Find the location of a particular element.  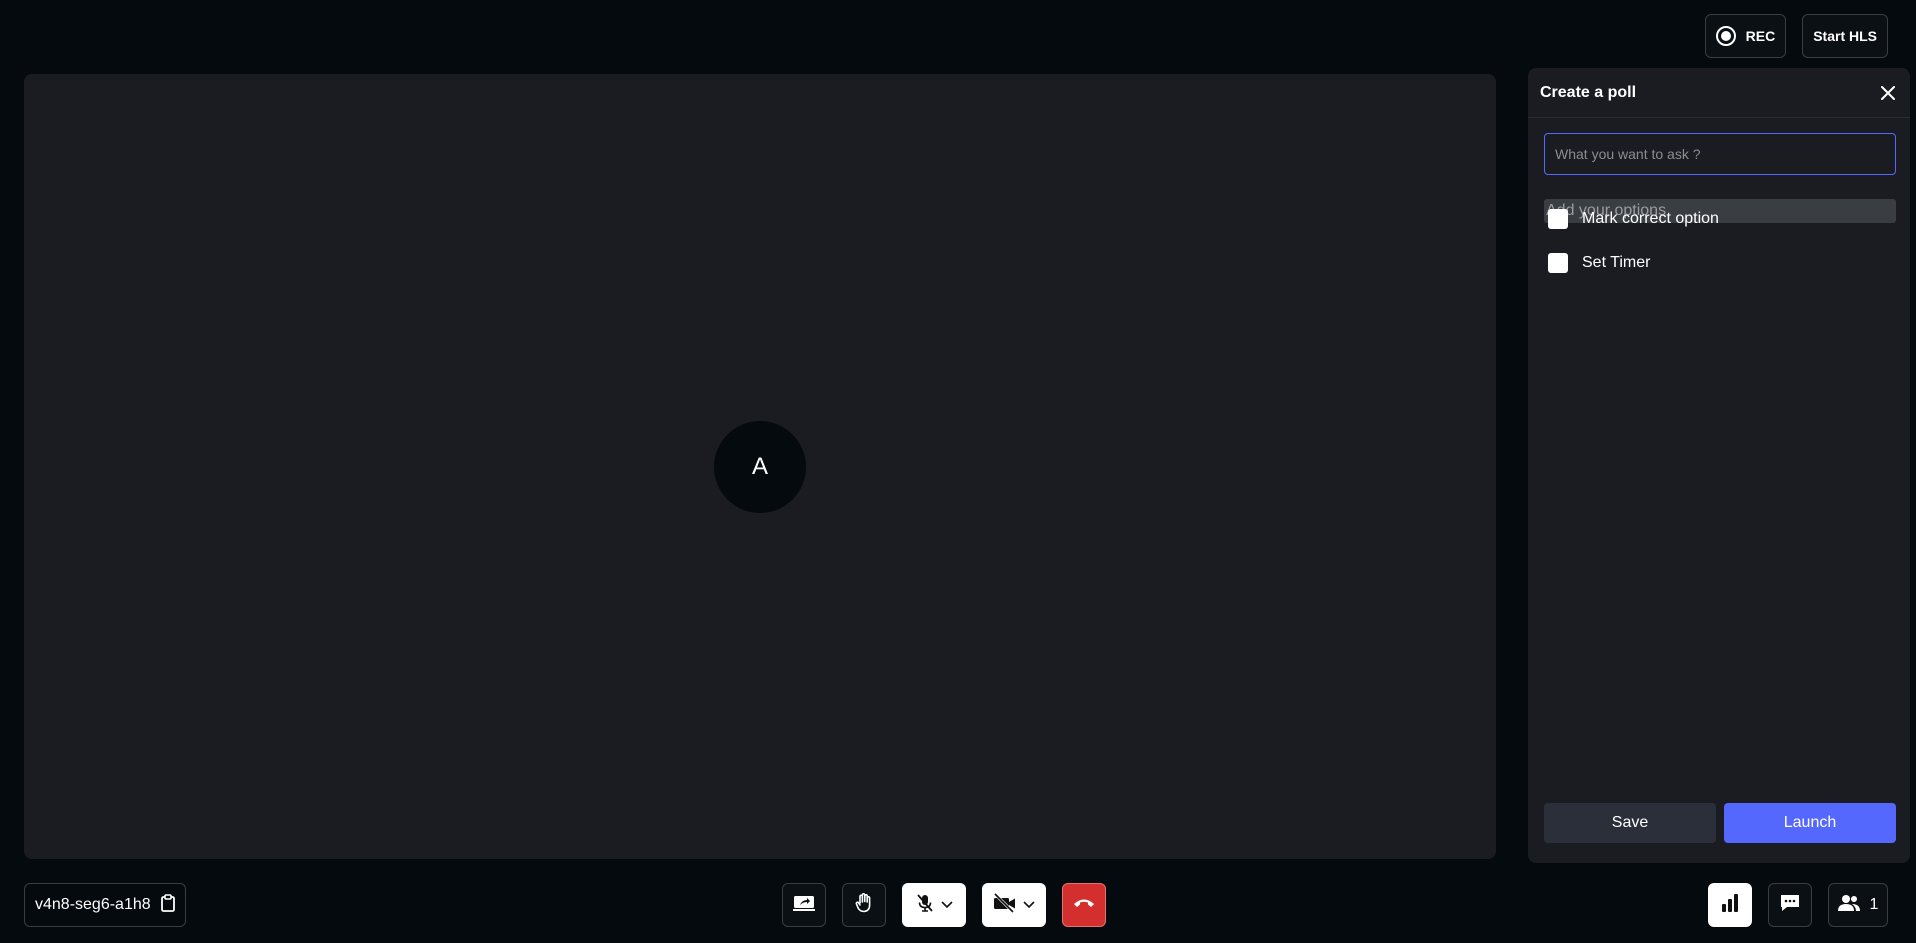

mic-toggle-button is located at coordinates (934, 905).